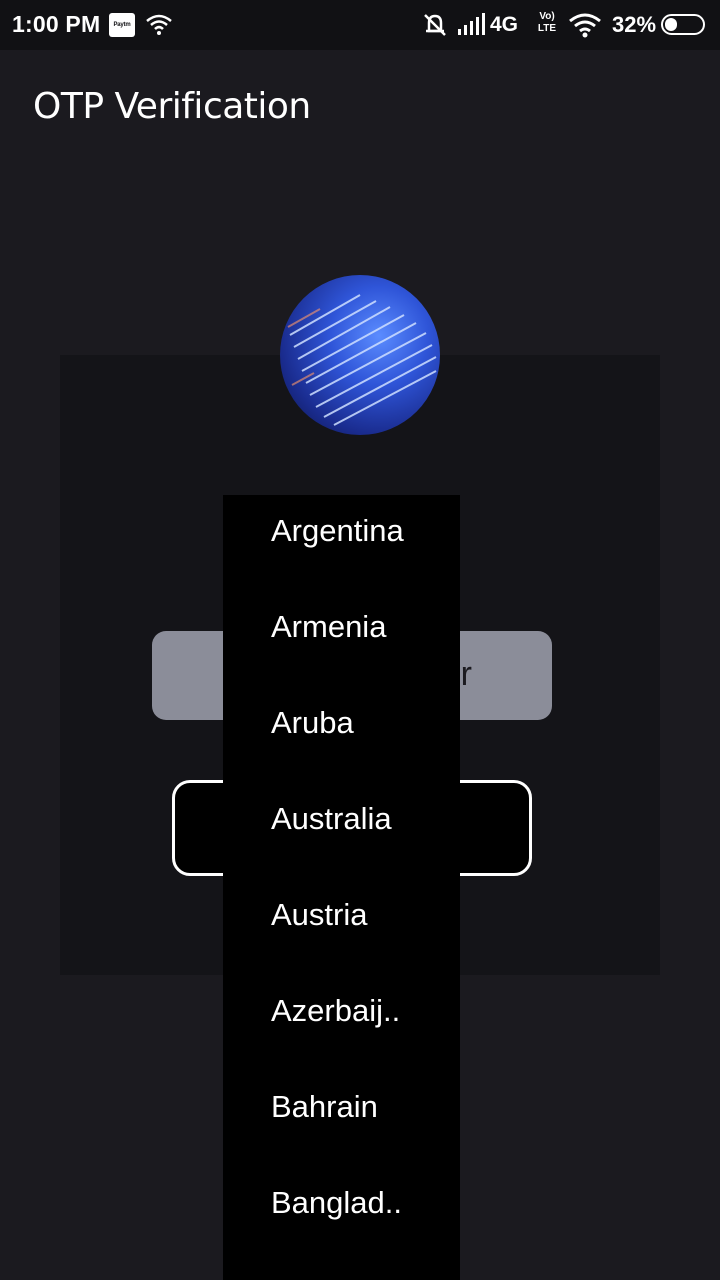 The width and height of the screenshot is (720, 1280). I want to click on country-option: Banglad.., so click(341, 1215).